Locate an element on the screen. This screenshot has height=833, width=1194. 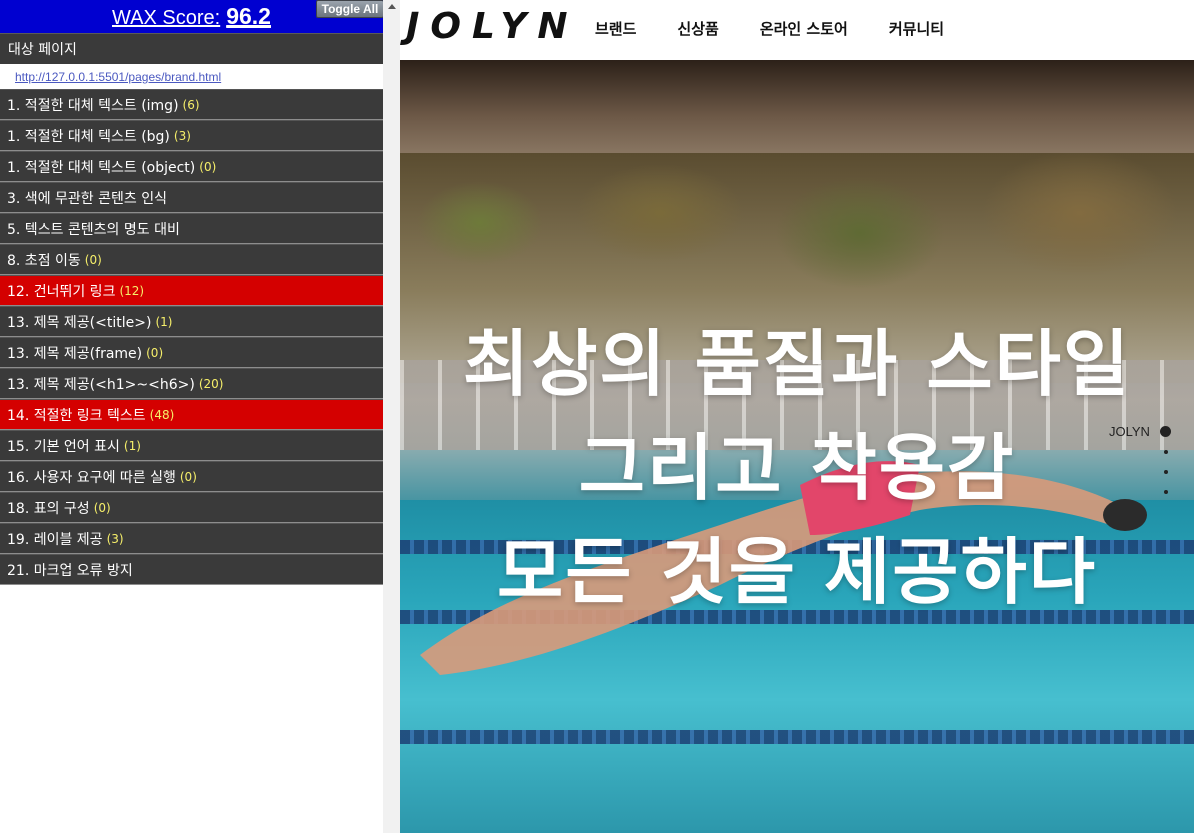
nav-link-brand: 브랜드 is located at coordinates (615, 28).